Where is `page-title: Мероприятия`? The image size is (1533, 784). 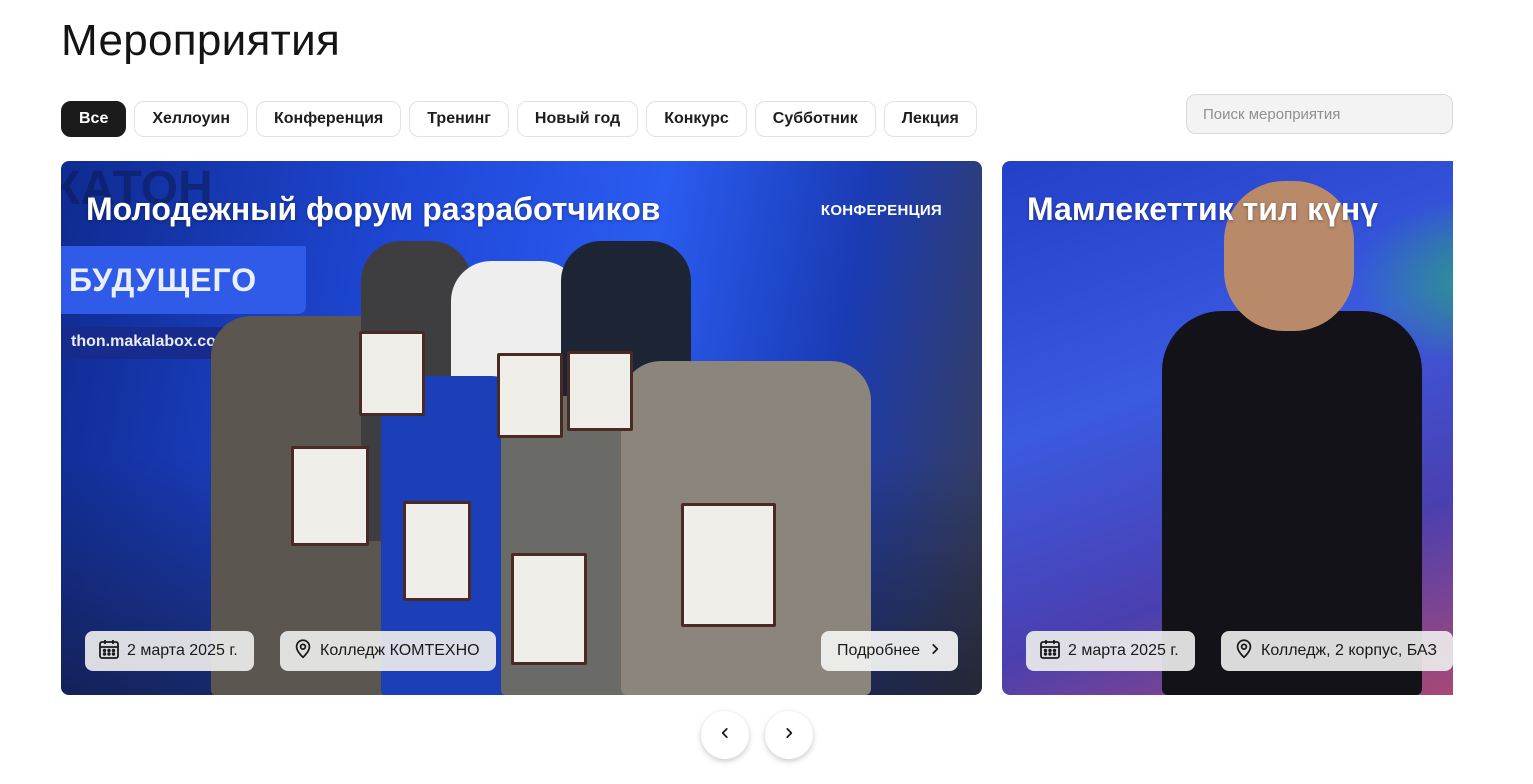 page-title: Мероприятия is located at coordinates (201, 40).